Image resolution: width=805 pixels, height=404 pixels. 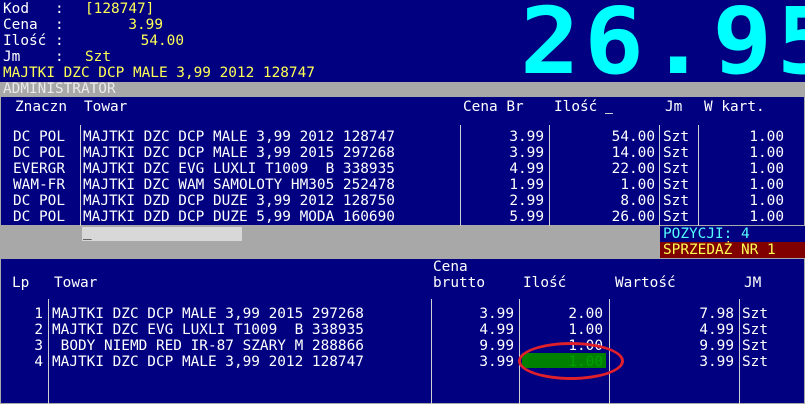 I want to click on col-header-brutto: brutto, so click(x=459, y=283).